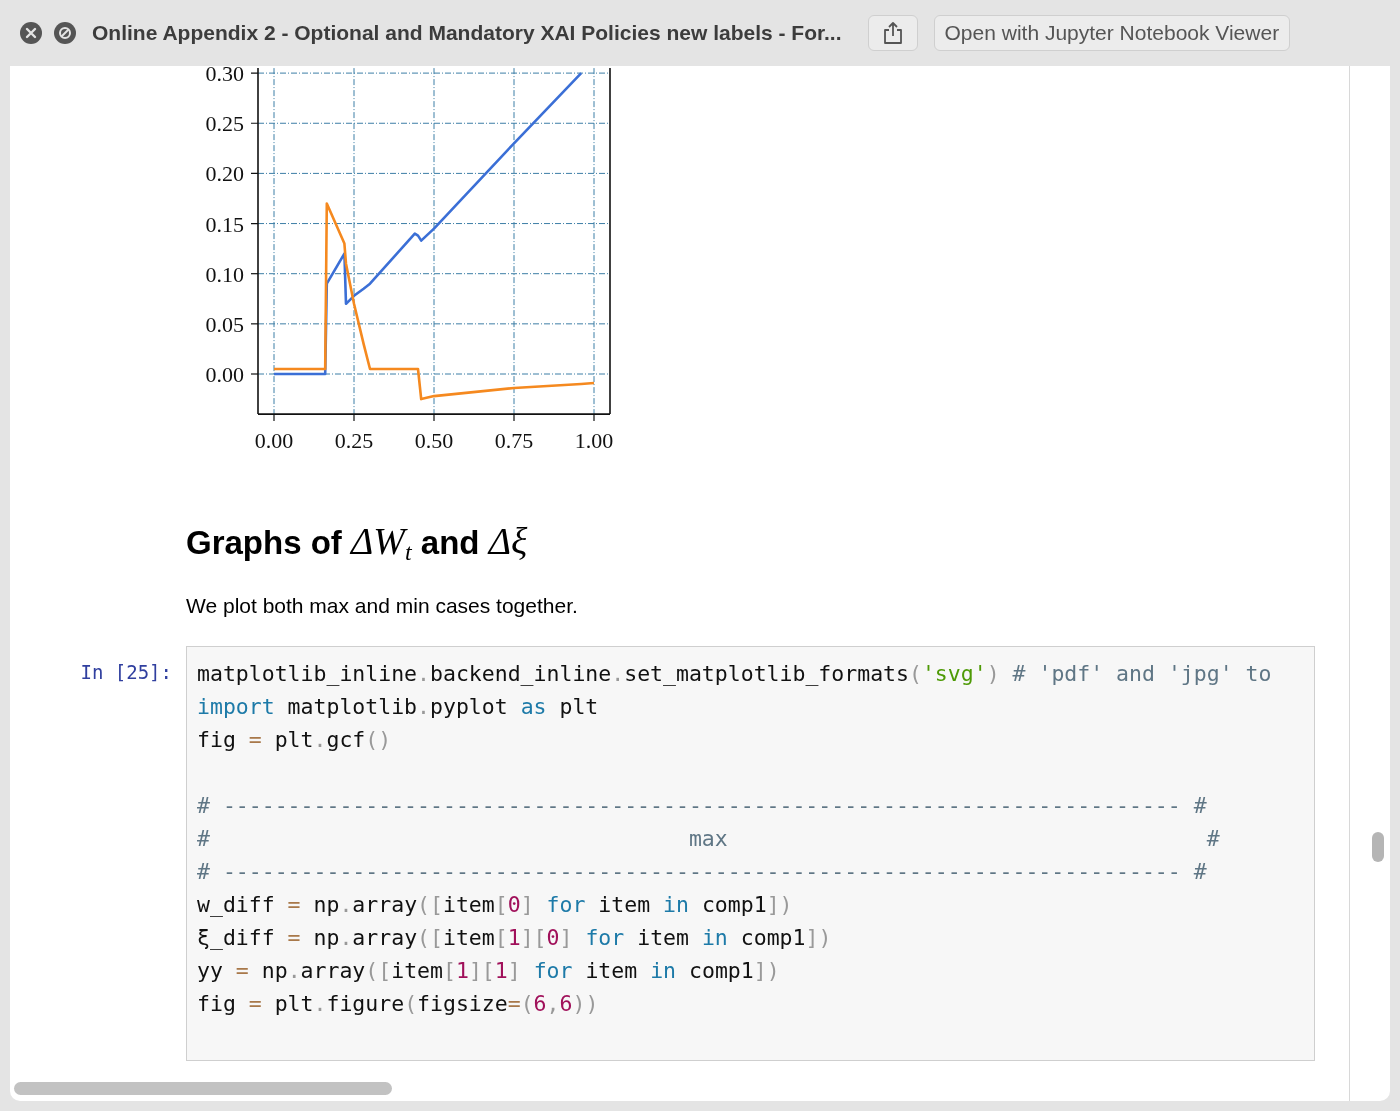 Image resolution: width=1400 pixels, height=1111 pixels. What do you see at coordinates (1378, 847) in the screenshot?
I see `vertical-scrollbar-thumb` at bounding box center [1378, 847].